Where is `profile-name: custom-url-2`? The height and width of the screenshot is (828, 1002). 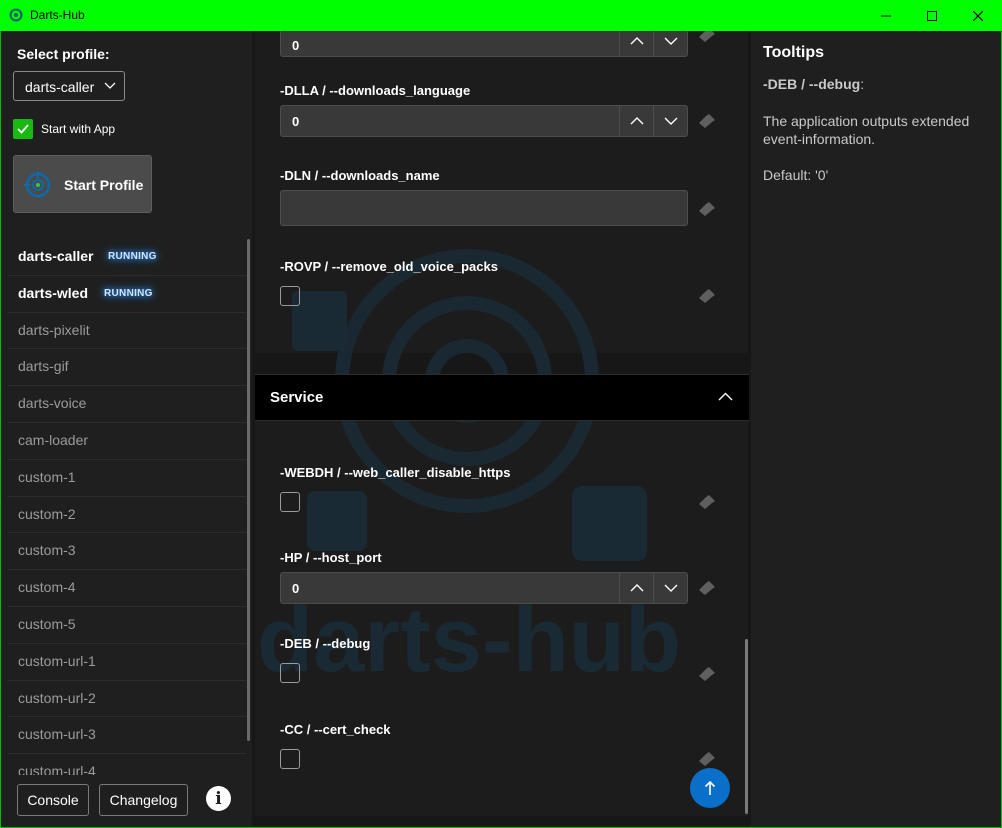 profile-name: custom-url-2 is located at coordinates (57, 697).